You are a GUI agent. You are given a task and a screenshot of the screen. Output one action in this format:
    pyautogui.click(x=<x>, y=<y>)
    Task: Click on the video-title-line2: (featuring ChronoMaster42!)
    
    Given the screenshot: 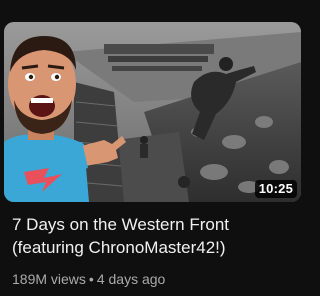 What is the action you would take?
    pyautogui.click(x=119, y=247)
    